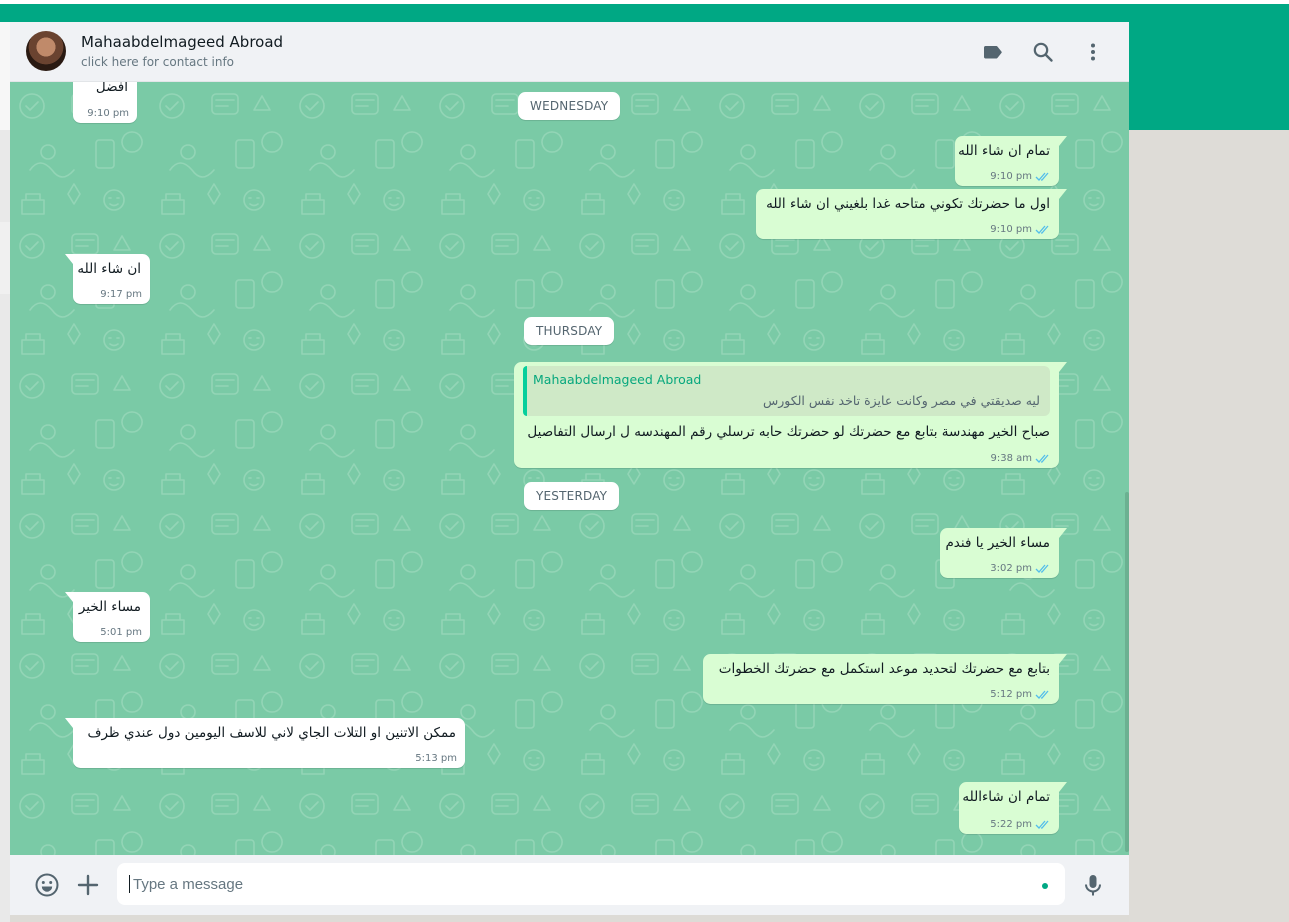 The height and width of the screenshot is (922, 1289). Describe the element at coordinates (129, 884) in the screenshot. I see `text-caret` at that location.